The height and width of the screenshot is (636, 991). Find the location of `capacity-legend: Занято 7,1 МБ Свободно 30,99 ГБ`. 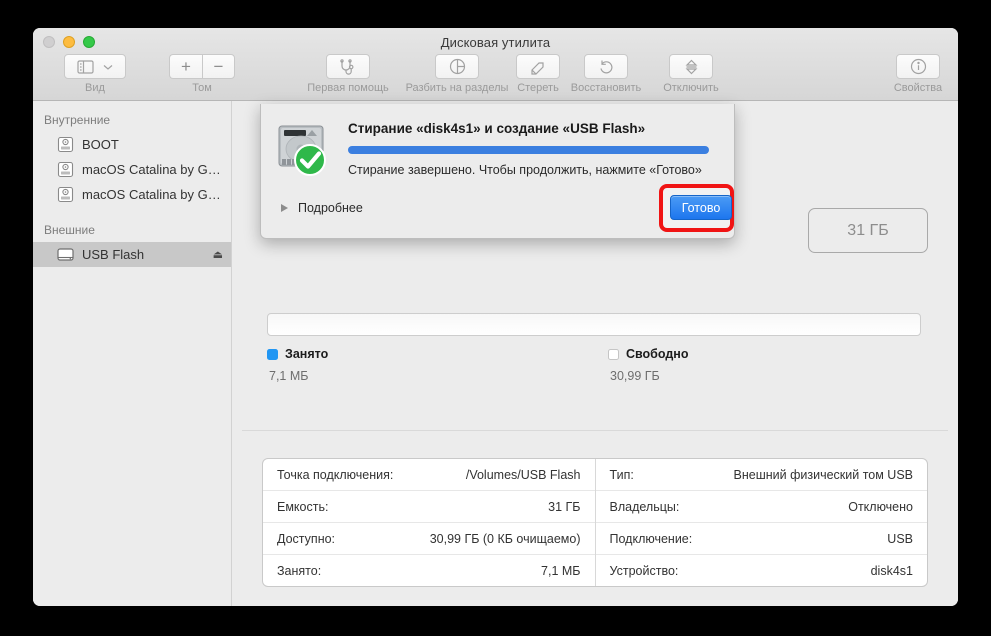

capacity-legend: Занято 7,1 МБ Свободно 30,99 ГБ is located at coordinates (594, 372).